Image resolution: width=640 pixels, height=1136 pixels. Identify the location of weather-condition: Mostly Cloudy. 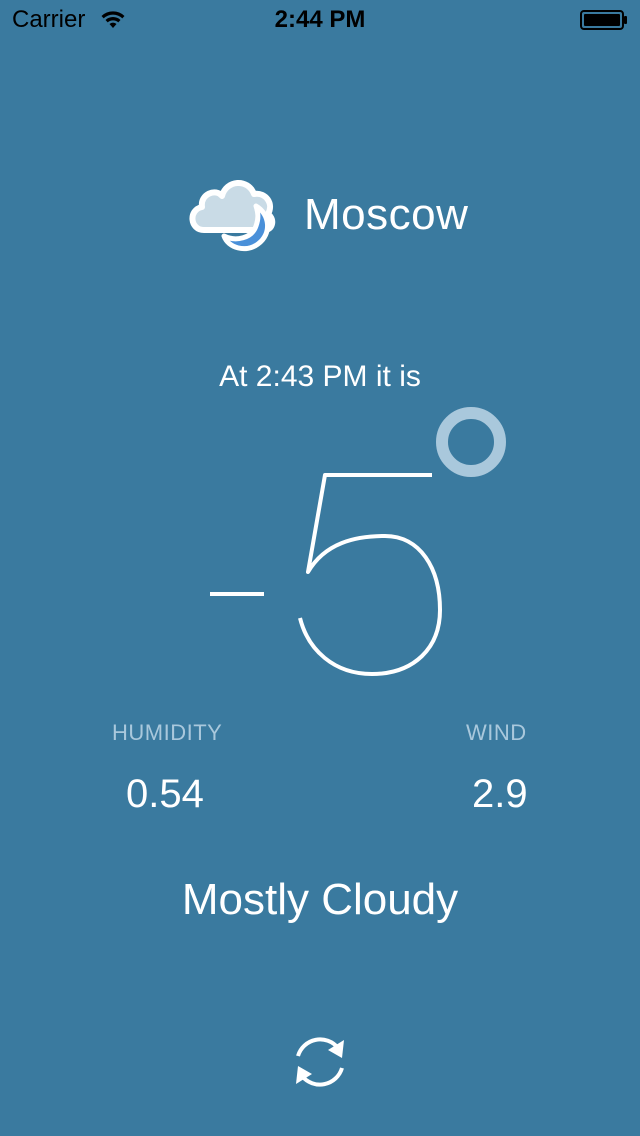
(320, 899).